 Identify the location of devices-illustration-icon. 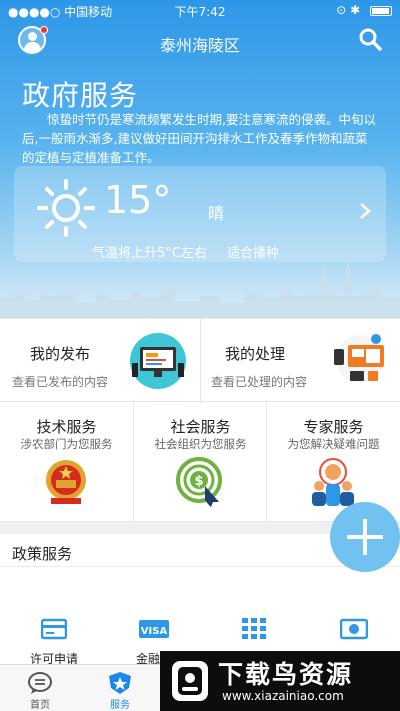
(359, 358).